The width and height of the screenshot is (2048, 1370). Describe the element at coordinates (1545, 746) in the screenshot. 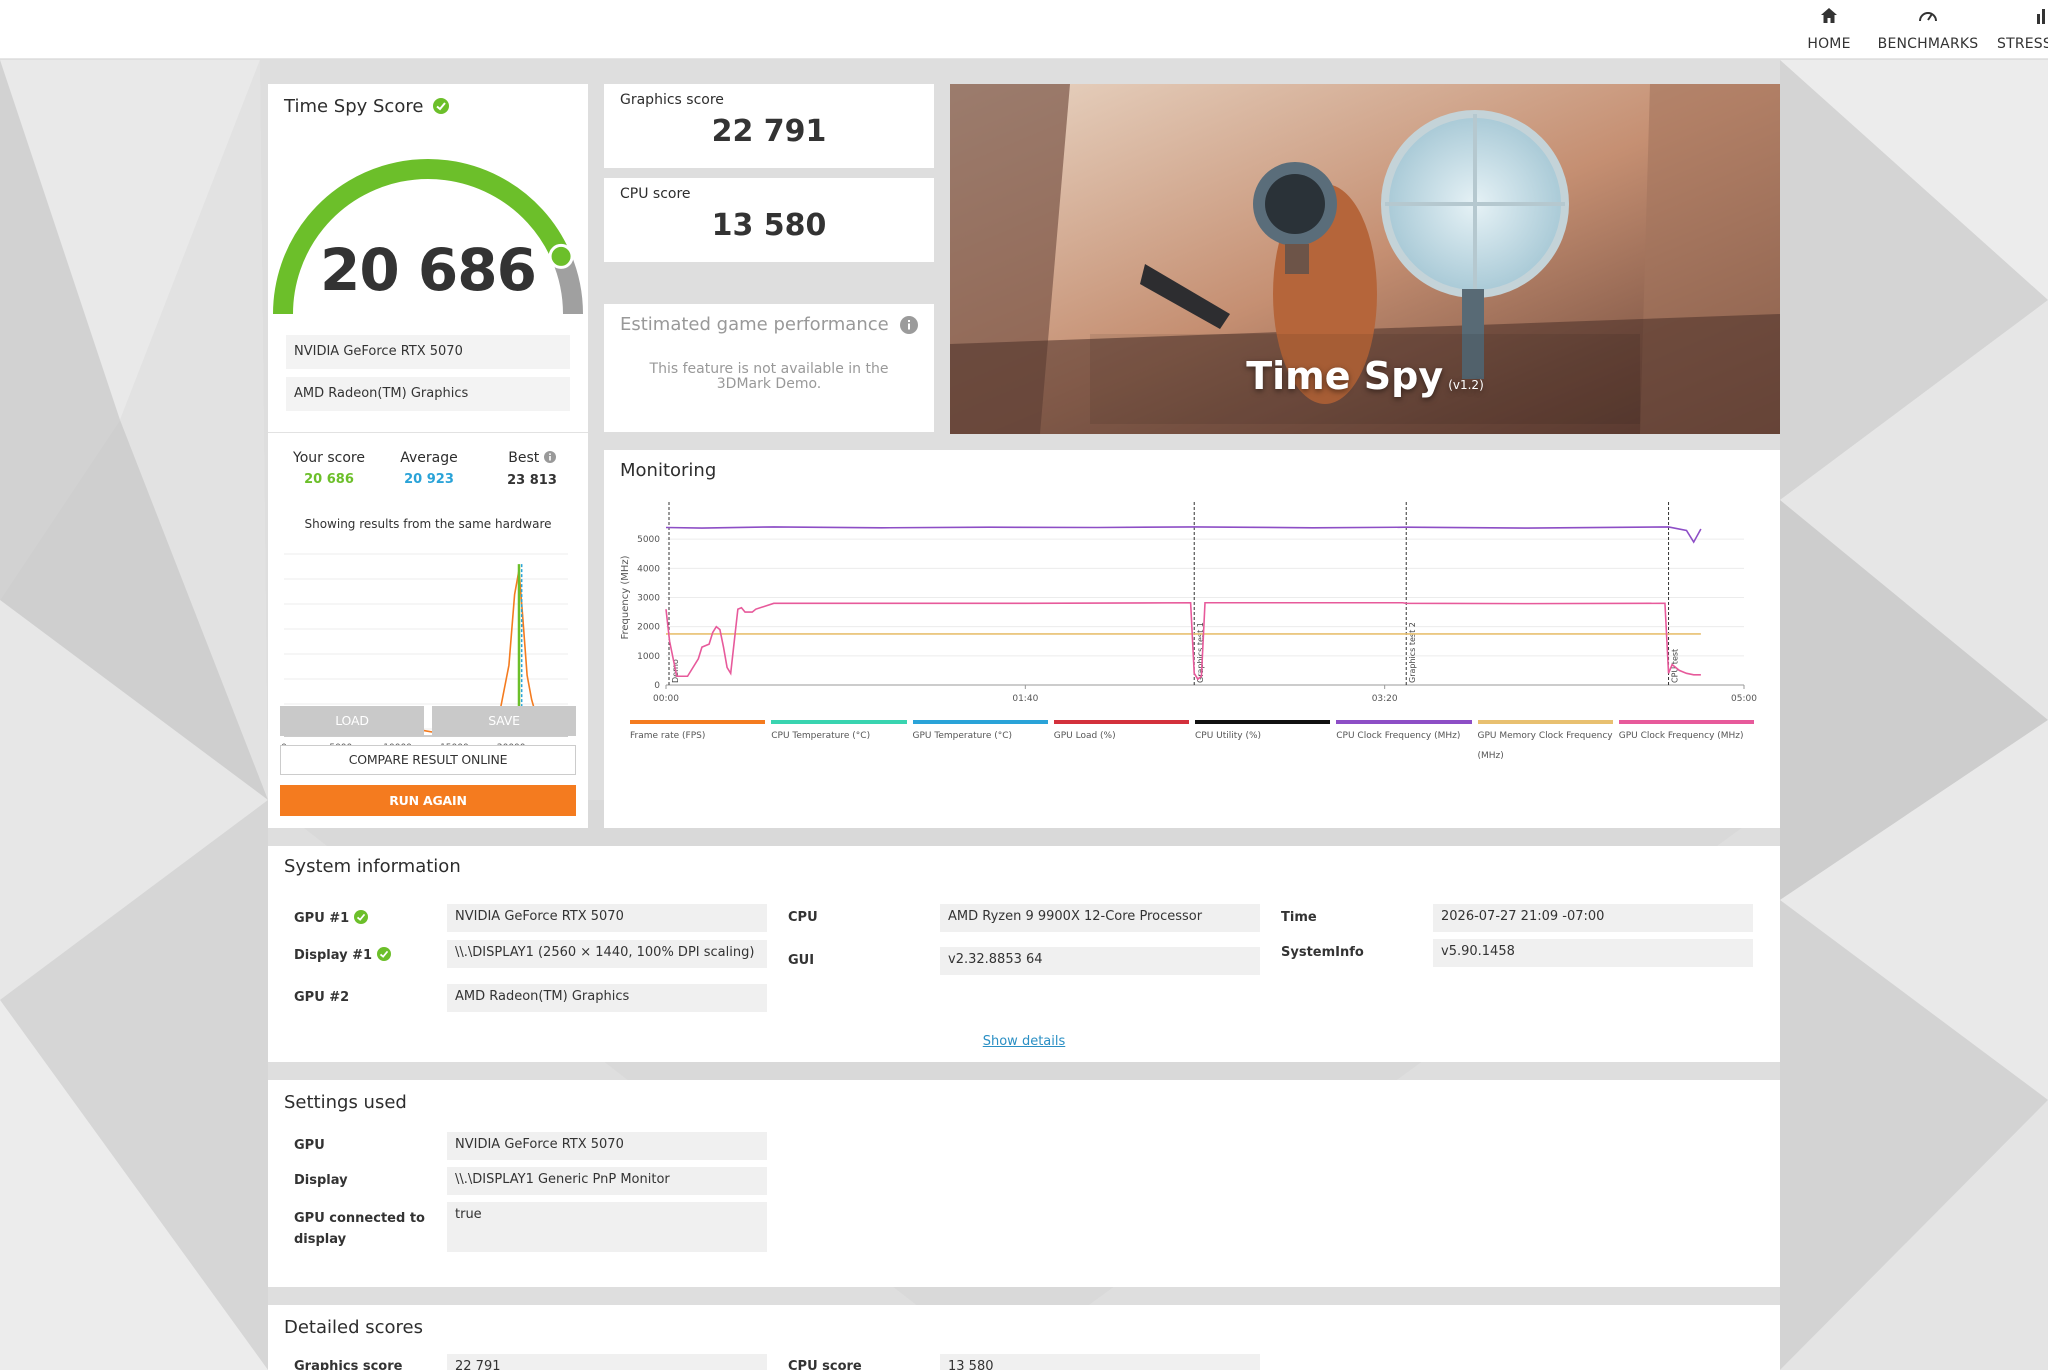

I see `legend-label: GPU Memory Clock Frequency (MHz)` at that location.